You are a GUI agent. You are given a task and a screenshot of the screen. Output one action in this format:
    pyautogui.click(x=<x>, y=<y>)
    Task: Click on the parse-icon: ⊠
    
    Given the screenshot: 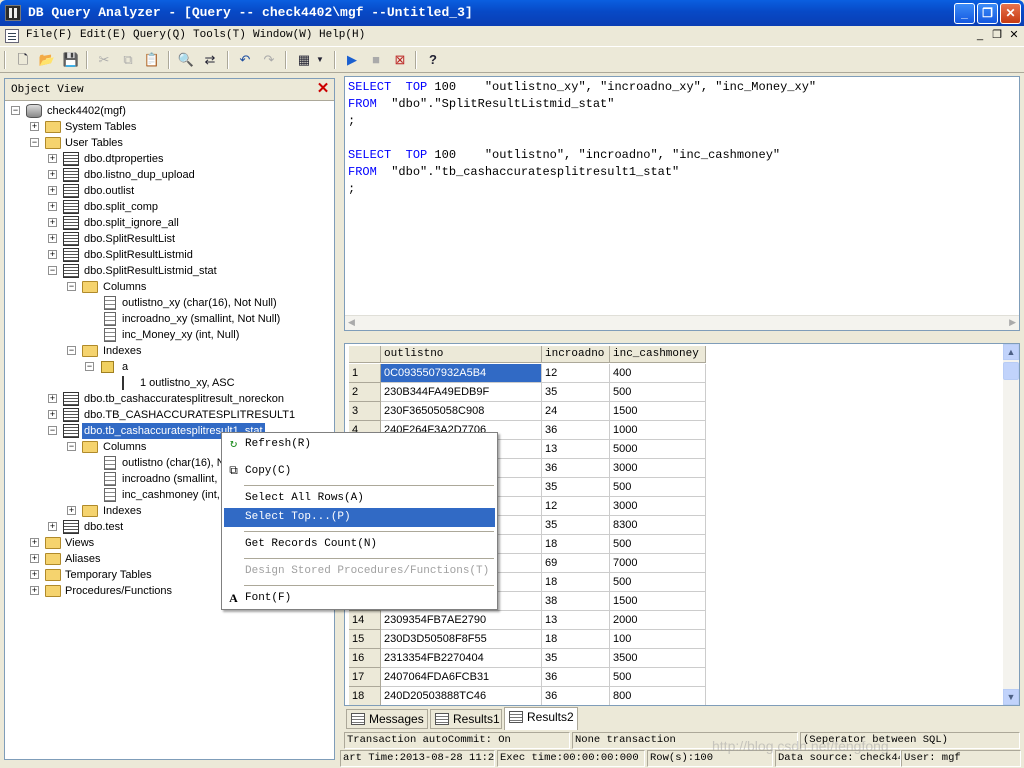 What is the action you would take?
    pyautogui.click(x=400, y=60)
    